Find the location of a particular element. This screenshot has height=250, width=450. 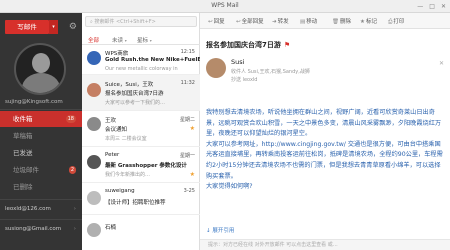

account-item-126: leoxld@126.com › is located at coordinates (43, 209).